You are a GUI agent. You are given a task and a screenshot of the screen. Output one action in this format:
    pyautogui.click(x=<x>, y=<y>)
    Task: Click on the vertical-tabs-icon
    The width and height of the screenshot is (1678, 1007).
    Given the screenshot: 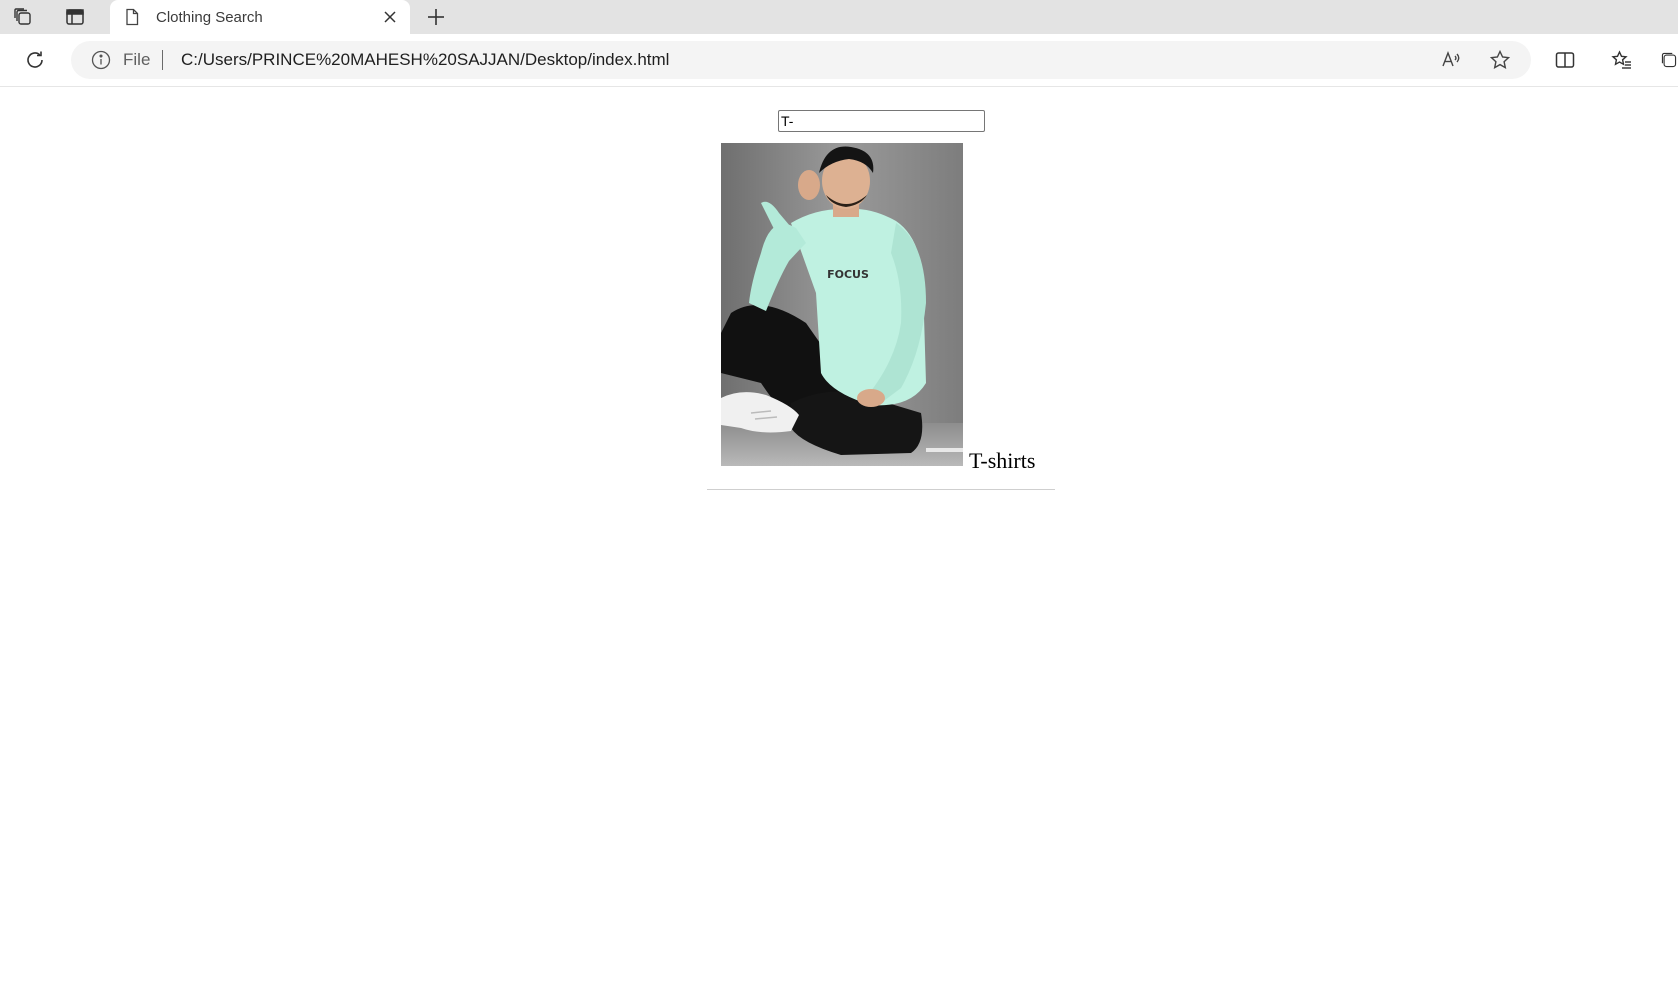 What is the action you would take?
    pyautogui.click(x=75, y=17)
    